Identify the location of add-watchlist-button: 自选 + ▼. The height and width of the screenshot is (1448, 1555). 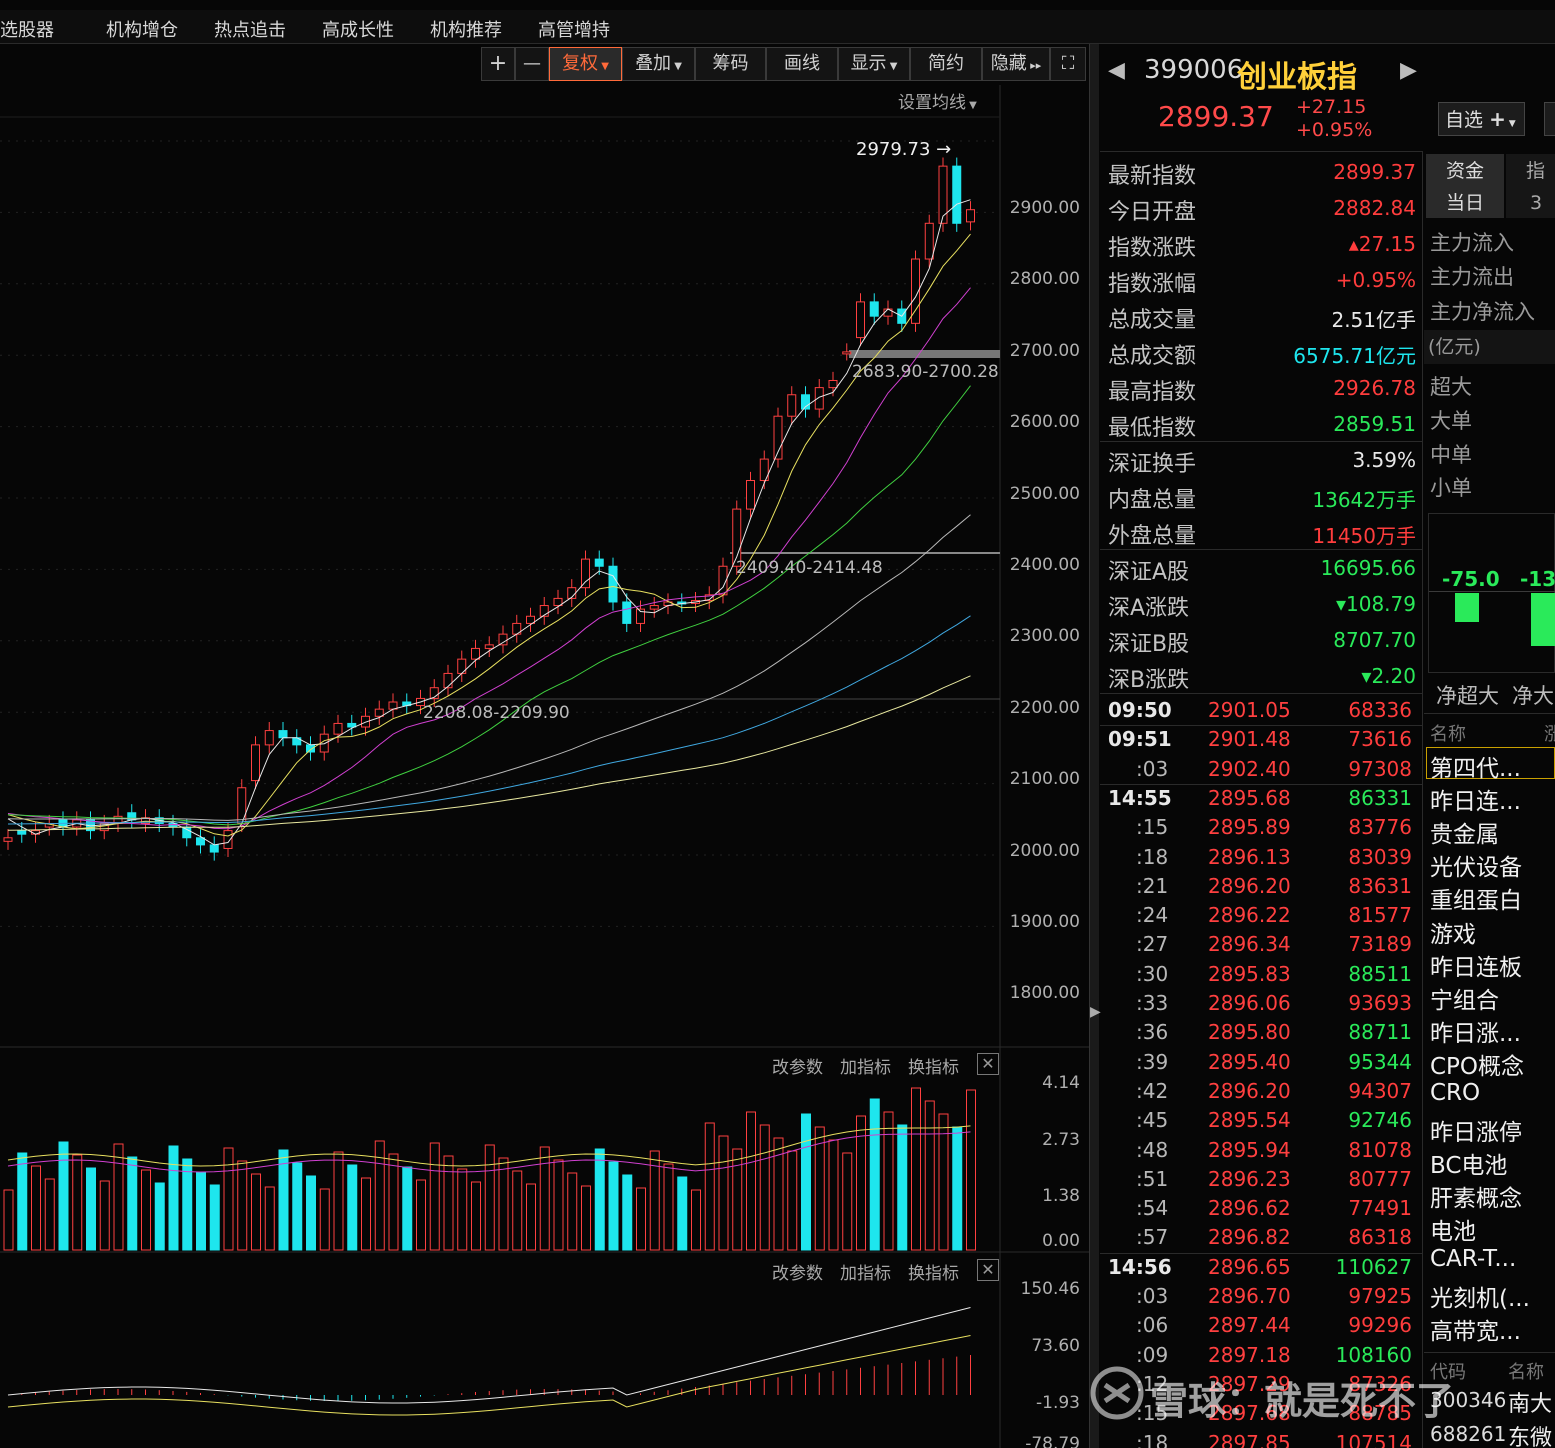
(1481, 119).